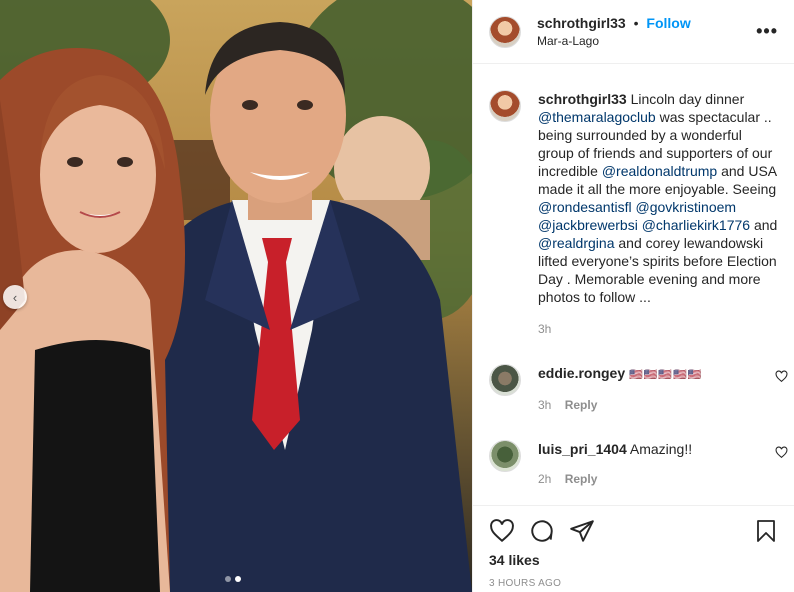 The image size is (794, 592). What do you see at coordinates (585, 207) in the screenshot?
I see `mention-link: @rondesantisfl` at bounding box center [585, 207].